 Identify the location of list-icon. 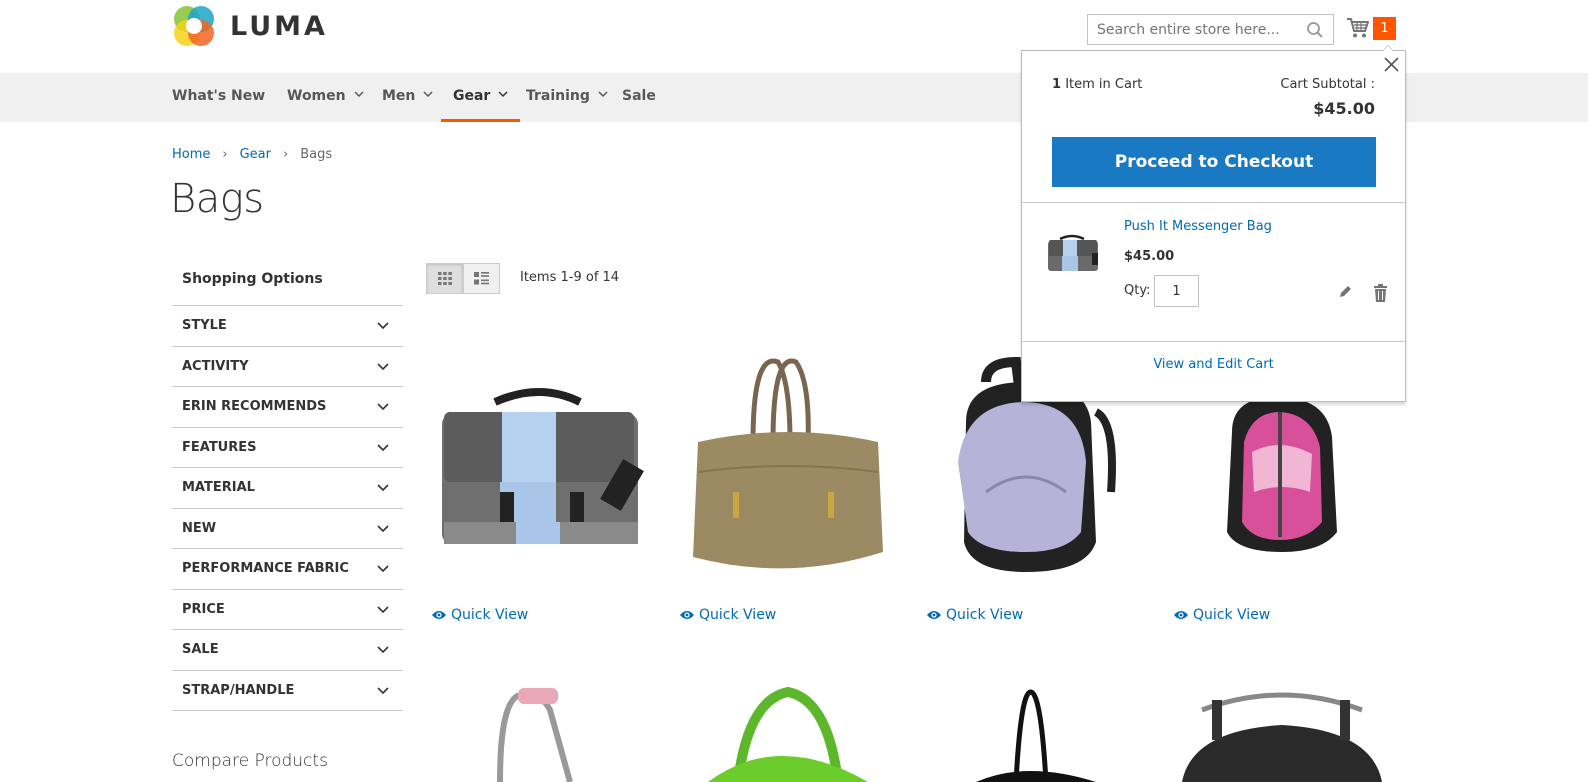
(481, 278).